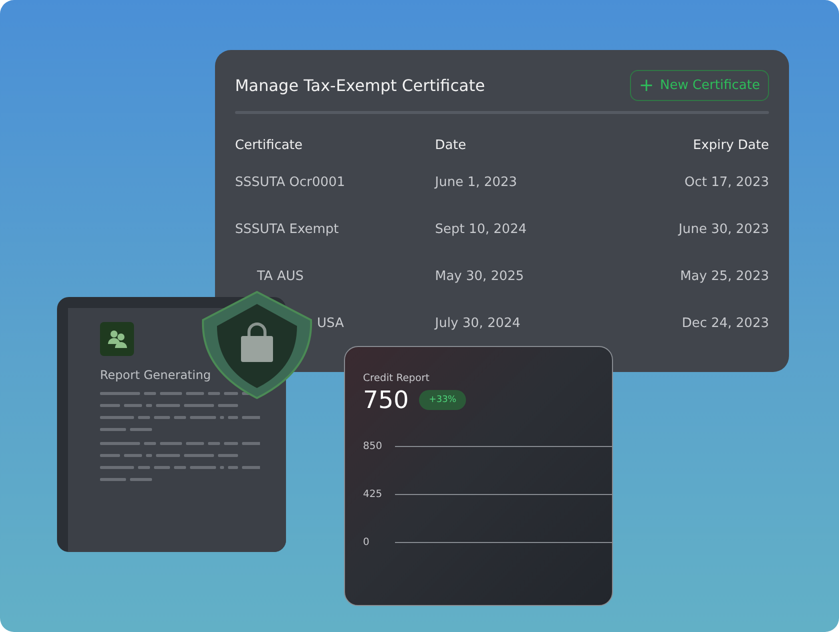 This screenshot has height=632, width=839. I want to click on table-cell-text: TA AUS, so click(280, 277).